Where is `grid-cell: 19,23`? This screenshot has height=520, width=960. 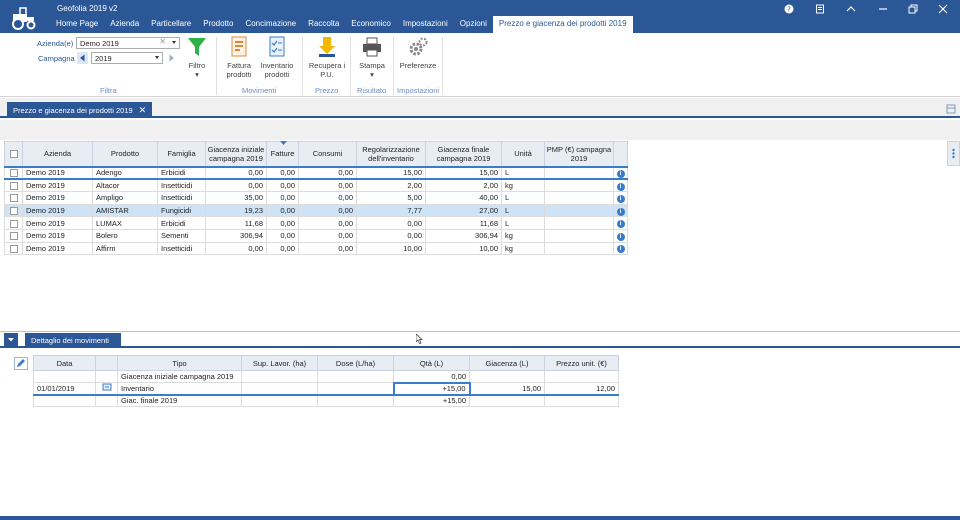
grid-cell: 19,23 is located at coordinates (236, 210).